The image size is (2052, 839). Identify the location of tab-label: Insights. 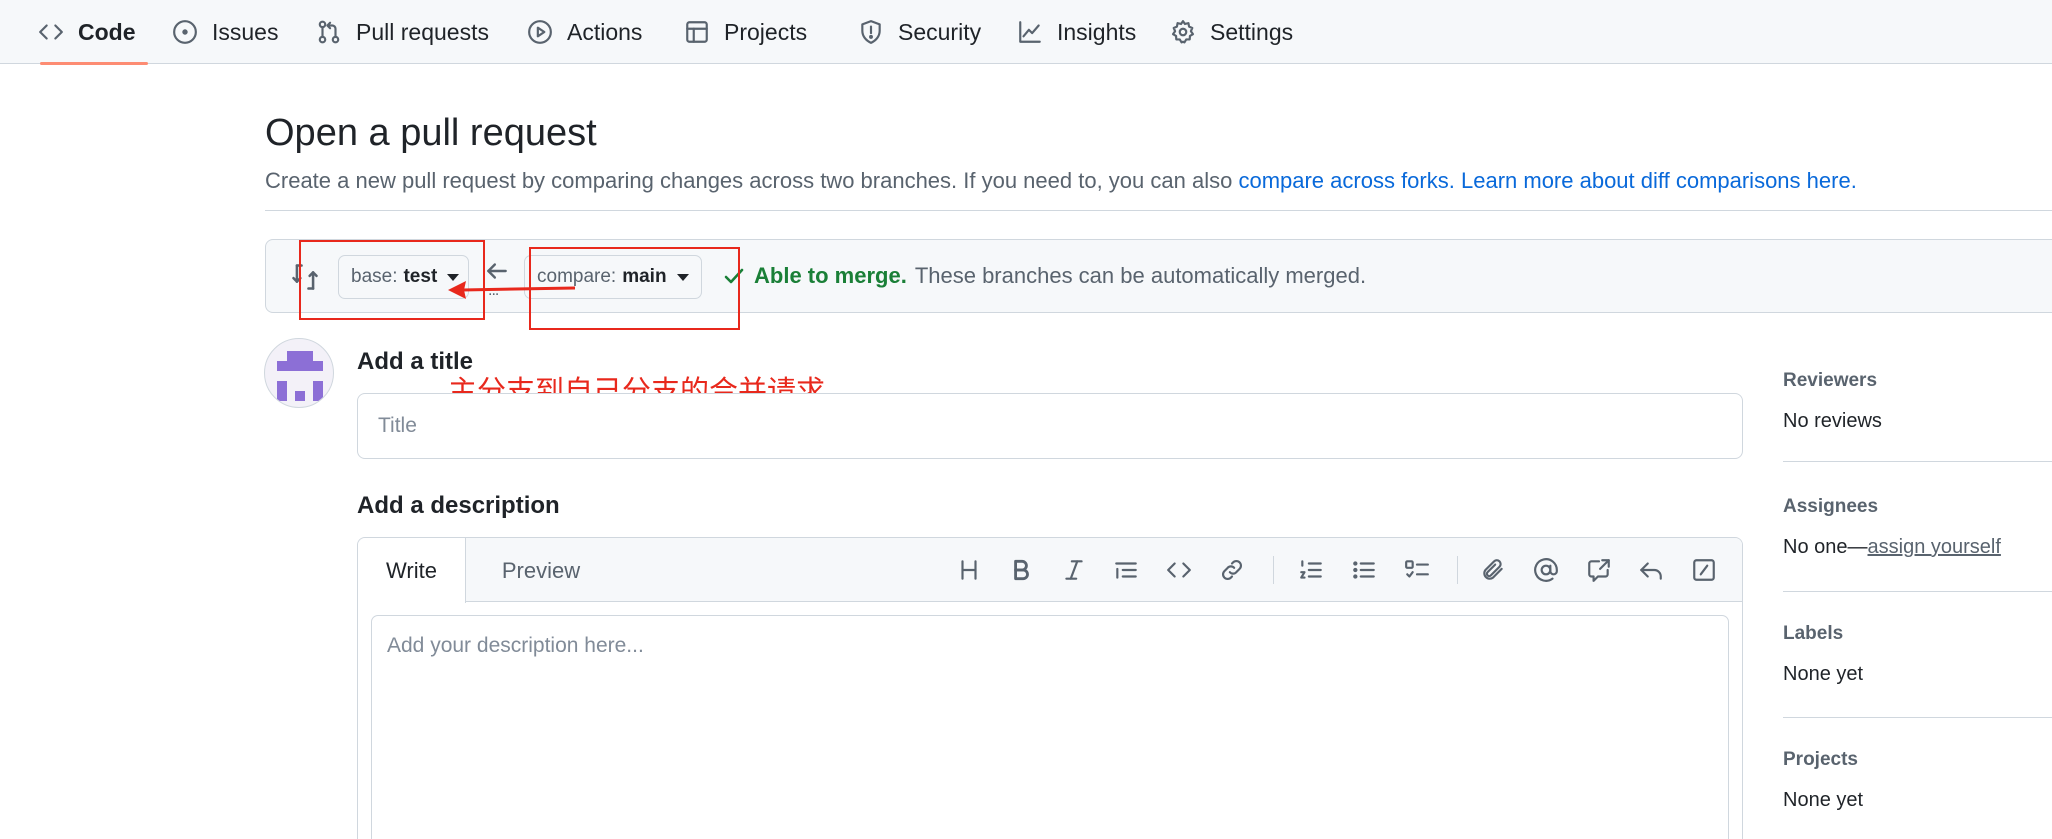
(1097, 31).